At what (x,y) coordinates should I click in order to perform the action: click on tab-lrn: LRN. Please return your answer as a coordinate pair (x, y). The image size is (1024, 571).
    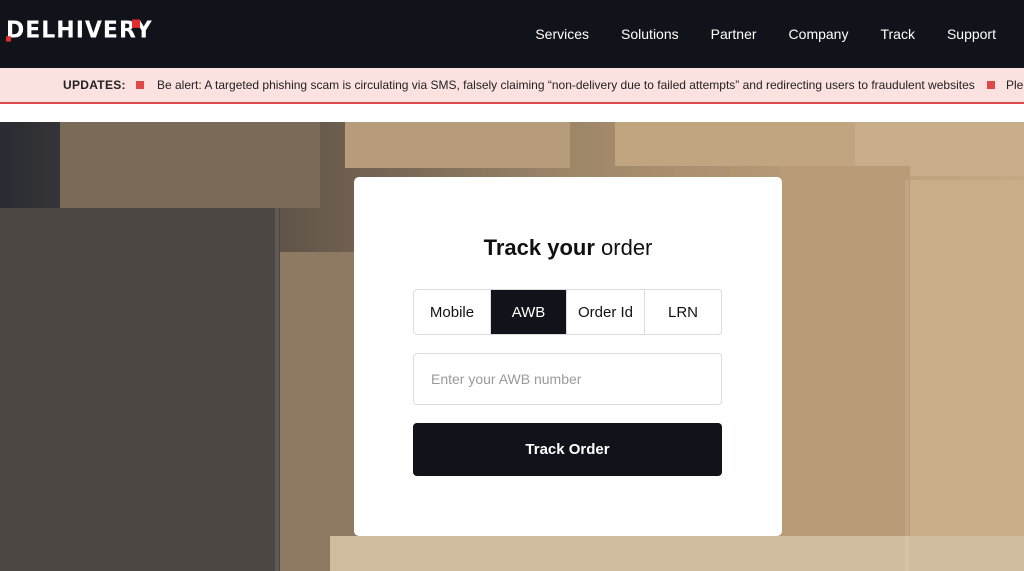
    Looking at the image, I should click on (683, 312).